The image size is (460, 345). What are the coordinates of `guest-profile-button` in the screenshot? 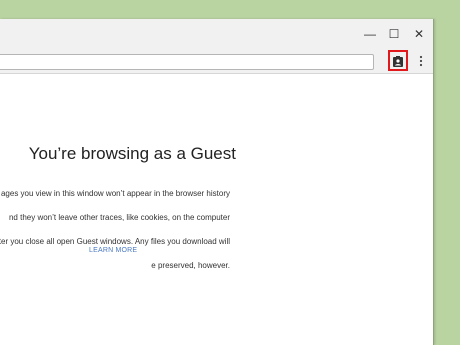 It's located at (398, 60).